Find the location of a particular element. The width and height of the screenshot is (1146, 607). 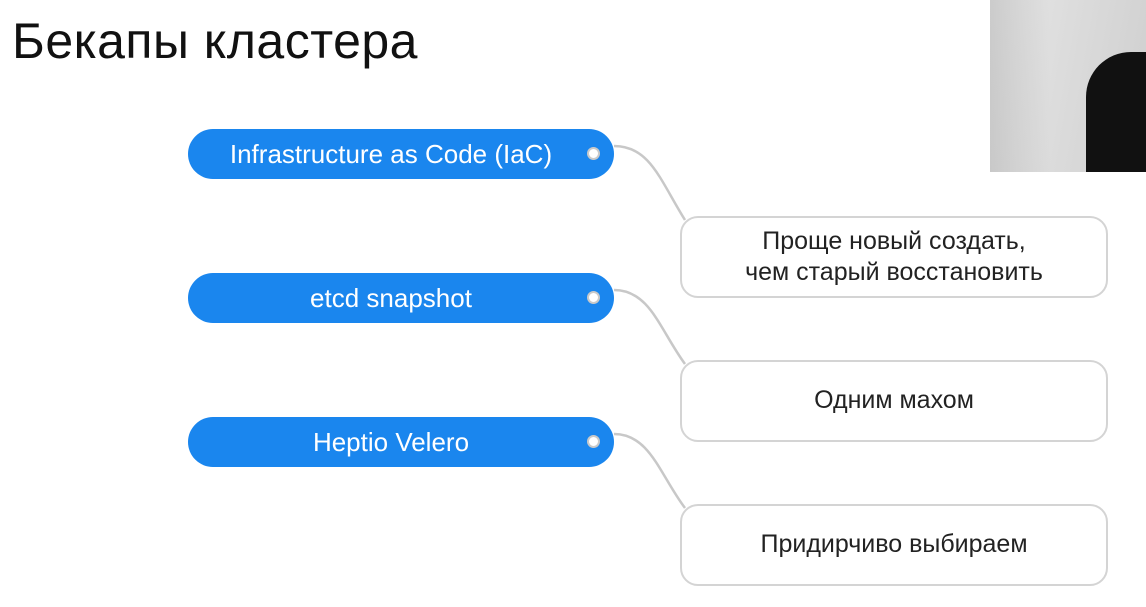

note-heptio-velero: Придирчиво выбираем is located at coordinates (894, 545).